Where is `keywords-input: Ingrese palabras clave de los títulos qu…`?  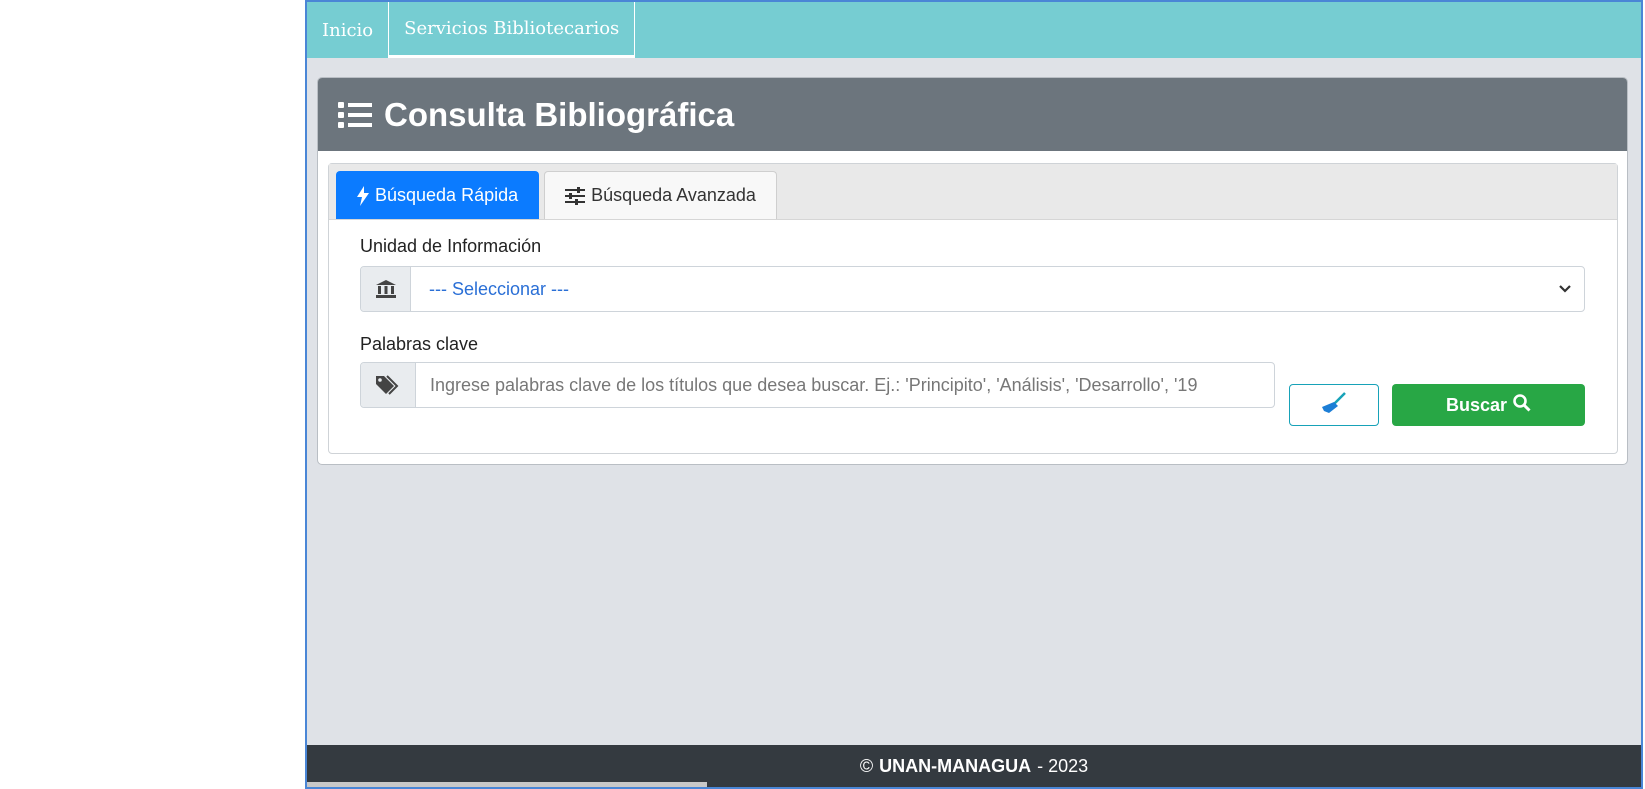
keywords-input: Ingrese palabras clave de los títulos qu… is located at coordinates (845, 385).